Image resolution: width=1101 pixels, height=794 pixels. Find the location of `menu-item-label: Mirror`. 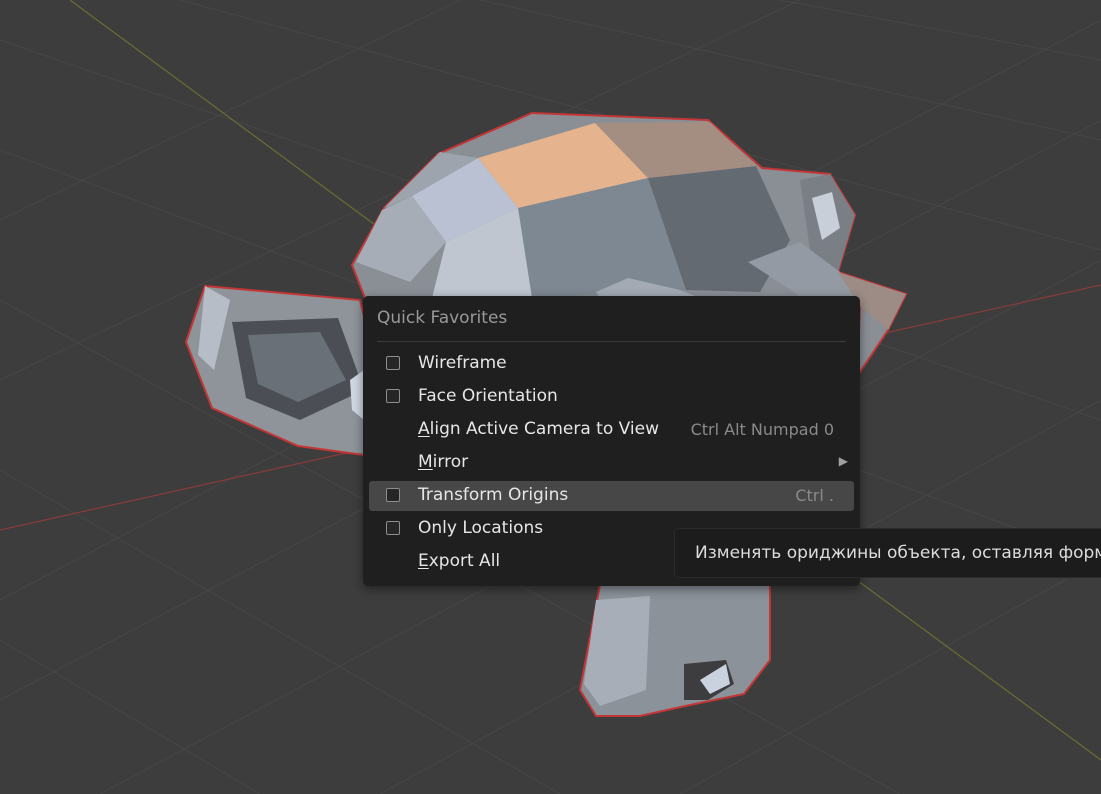

menu-item-label: Mirror is located at coordinates (443, 462).